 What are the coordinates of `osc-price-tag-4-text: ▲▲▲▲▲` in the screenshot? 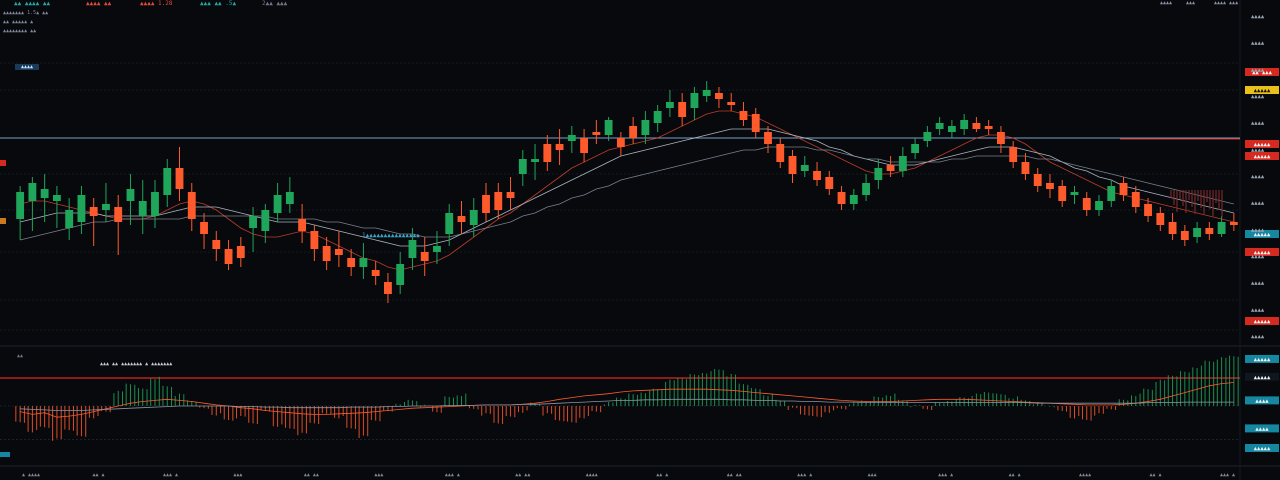 It's located at (1262, 449).